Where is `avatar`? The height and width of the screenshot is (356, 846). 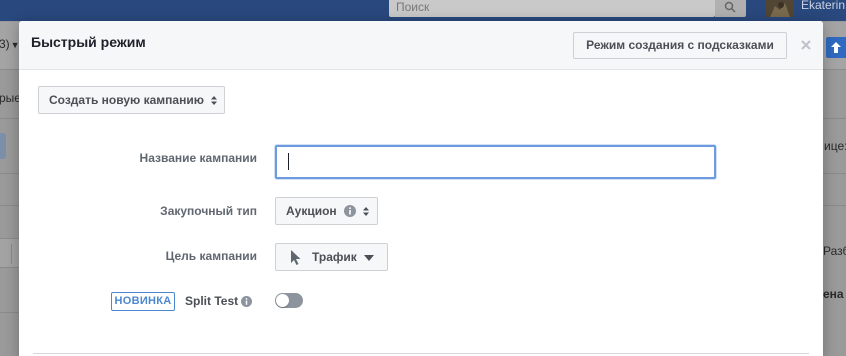 avatar is located at coordinates (780, 8).